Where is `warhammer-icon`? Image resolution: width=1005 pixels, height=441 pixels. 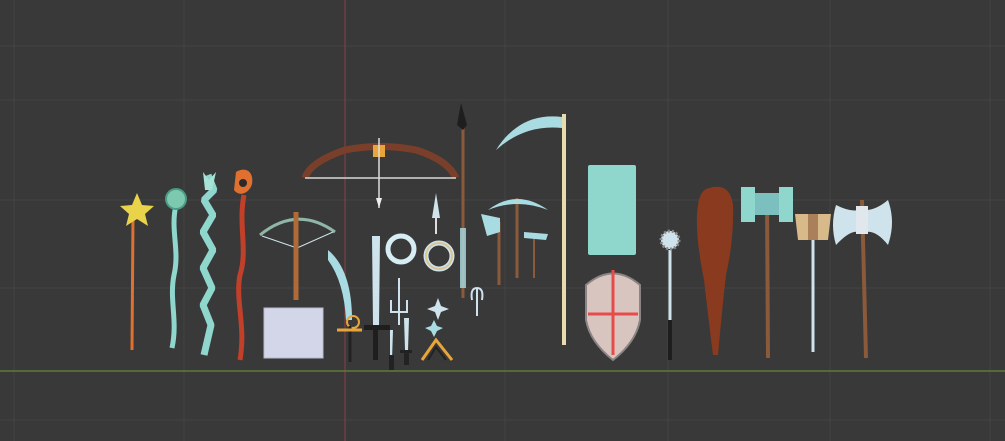 warhammer-icon is located at coordinates (767, 273).